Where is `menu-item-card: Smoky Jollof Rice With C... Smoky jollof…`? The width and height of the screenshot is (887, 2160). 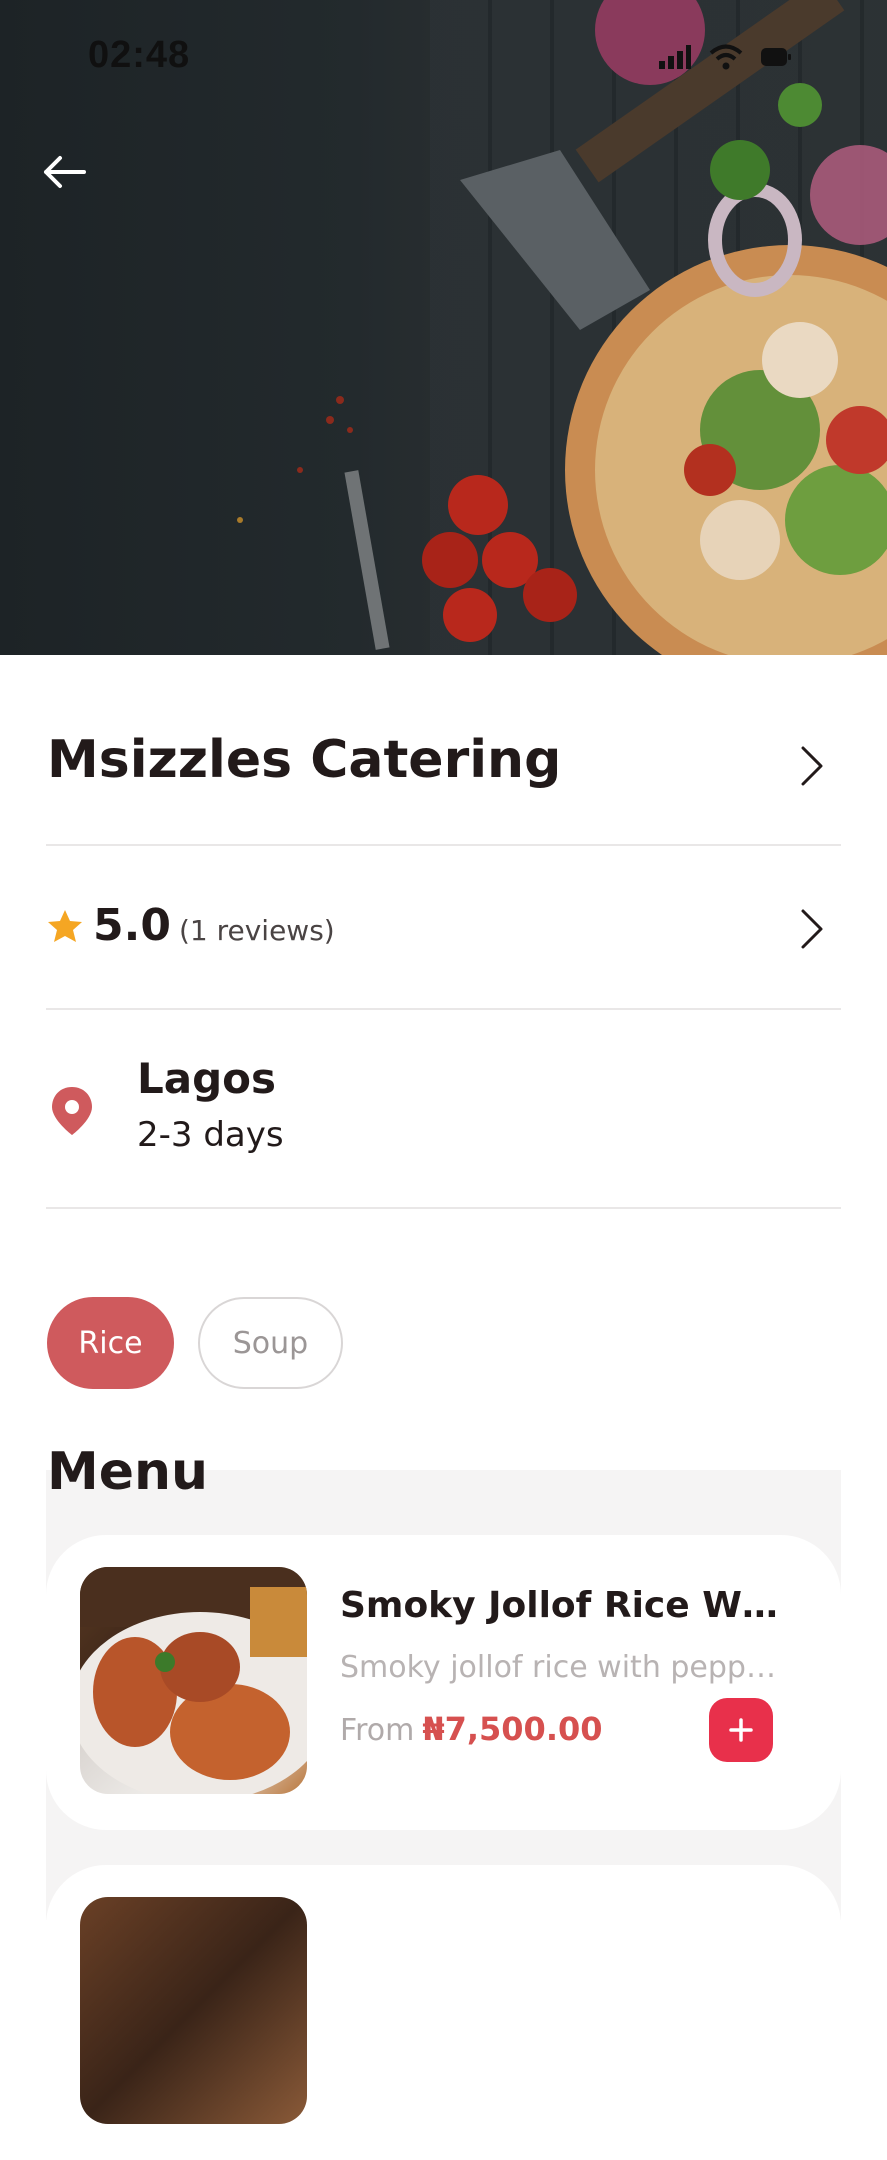 menu-item-card: Smoky Jollof Rice With C... Smoky jollof… is located at coordinates (443, 1682).